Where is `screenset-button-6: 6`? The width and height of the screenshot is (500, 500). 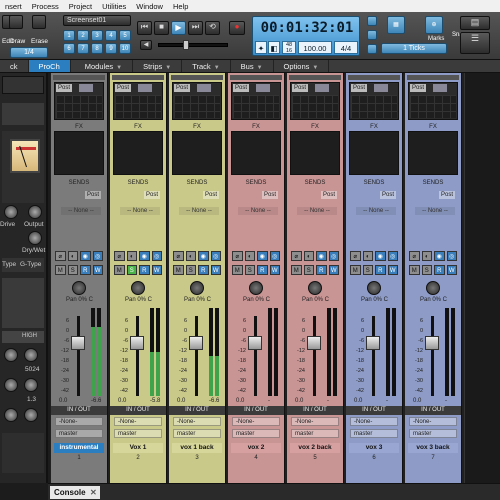 screenset-button-6: 6 is located at coordinates (69, 48).